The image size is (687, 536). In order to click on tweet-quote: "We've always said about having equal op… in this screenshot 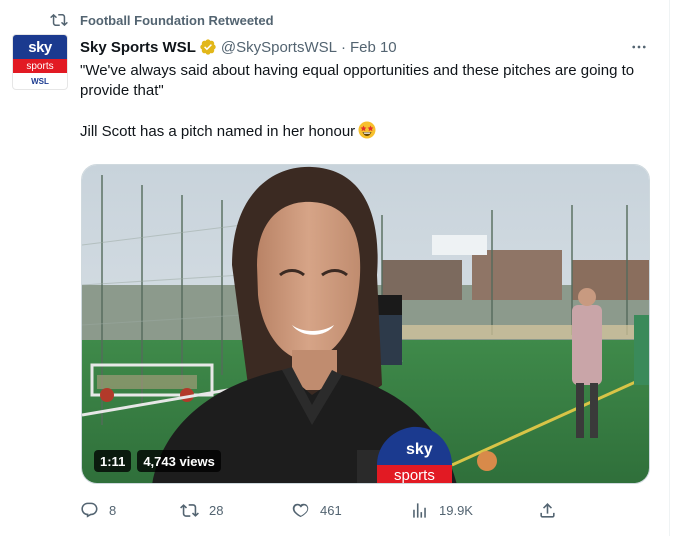, I will do `click(357, 80)`.